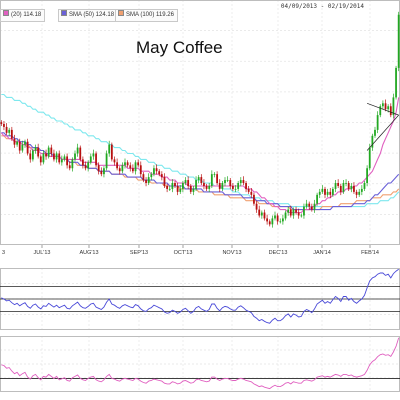  Describe the element at coordinates (92, 15) in the screenshot. I see `legend-label-sma50: SMA (50) 124.18` at that location.